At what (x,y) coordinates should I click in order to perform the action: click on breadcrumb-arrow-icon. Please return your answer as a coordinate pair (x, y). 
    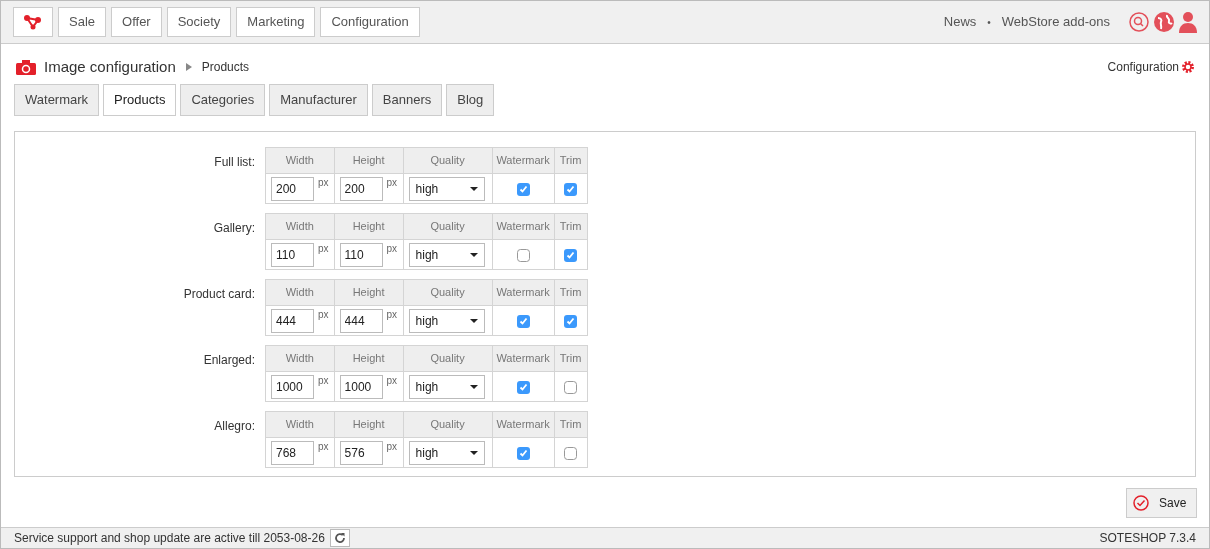
    Looking at the image, I should click on (188, 67).